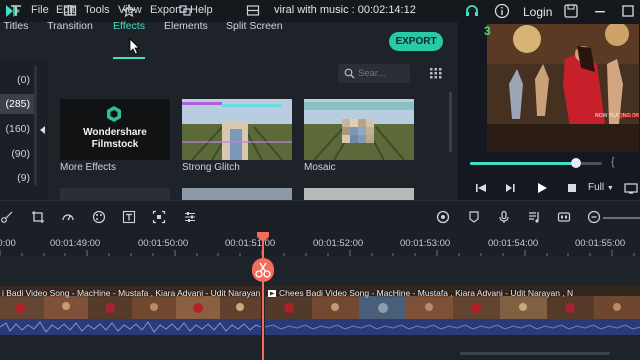 This screenshot has width=640, height=360. Describe the element at coordinates (17, 104) in the screenshot. I see `category-item-selected: (285)` at that location.